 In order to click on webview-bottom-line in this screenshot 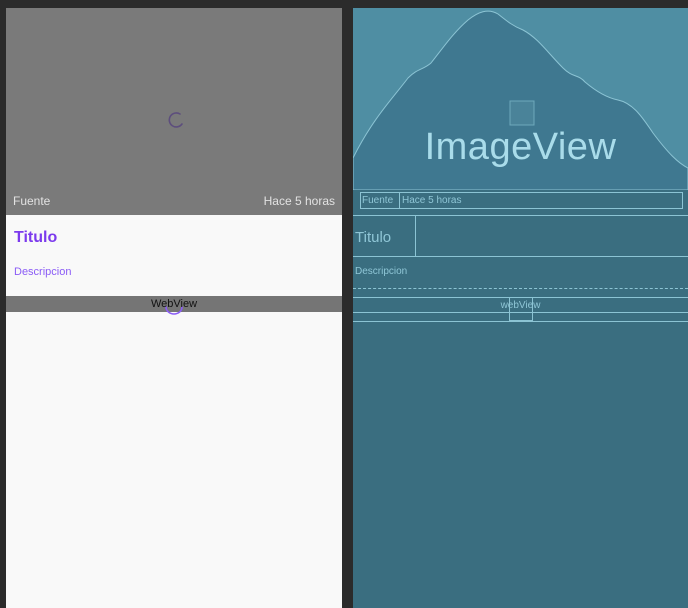, I will do `click(520, 321)`.